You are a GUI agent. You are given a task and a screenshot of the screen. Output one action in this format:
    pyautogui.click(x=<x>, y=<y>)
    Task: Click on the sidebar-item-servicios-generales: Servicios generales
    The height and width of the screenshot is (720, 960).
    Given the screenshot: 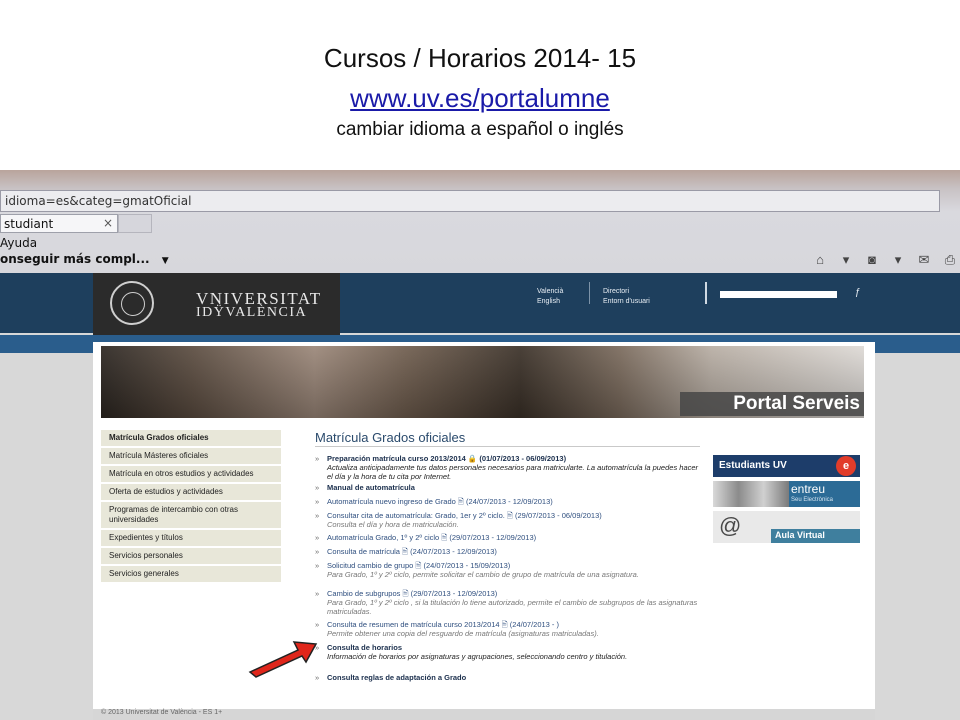 What is the action you would take?
    pyautogui.click(x=191, y=575)
    